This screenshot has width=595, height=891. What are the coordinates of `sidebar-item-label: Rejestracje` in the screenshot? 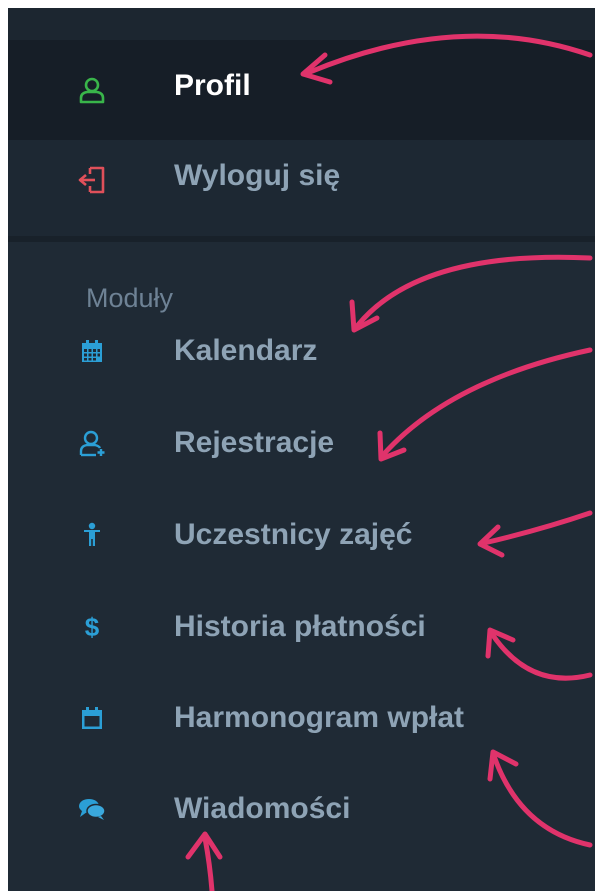 It's located at (254, 442).